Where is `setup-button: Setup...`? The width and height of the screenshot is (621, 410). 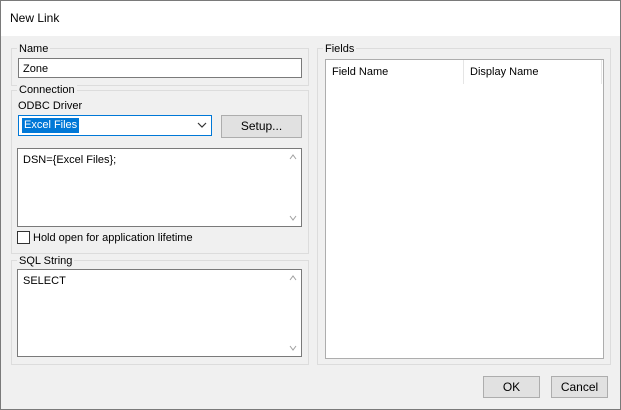 setup-button: Setup... is located at coordinates (261, 126).